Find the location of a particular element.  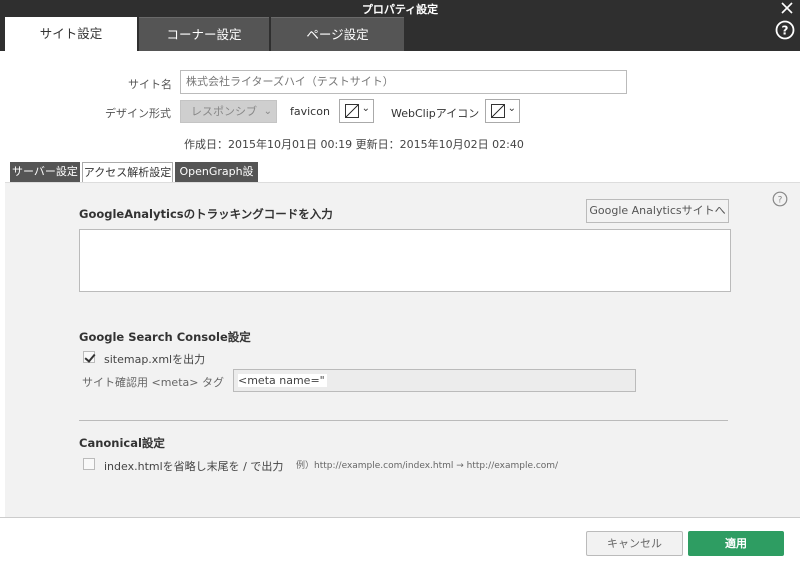

webclip-icon-picker: ⌄ is located at coordinates (502, 111).